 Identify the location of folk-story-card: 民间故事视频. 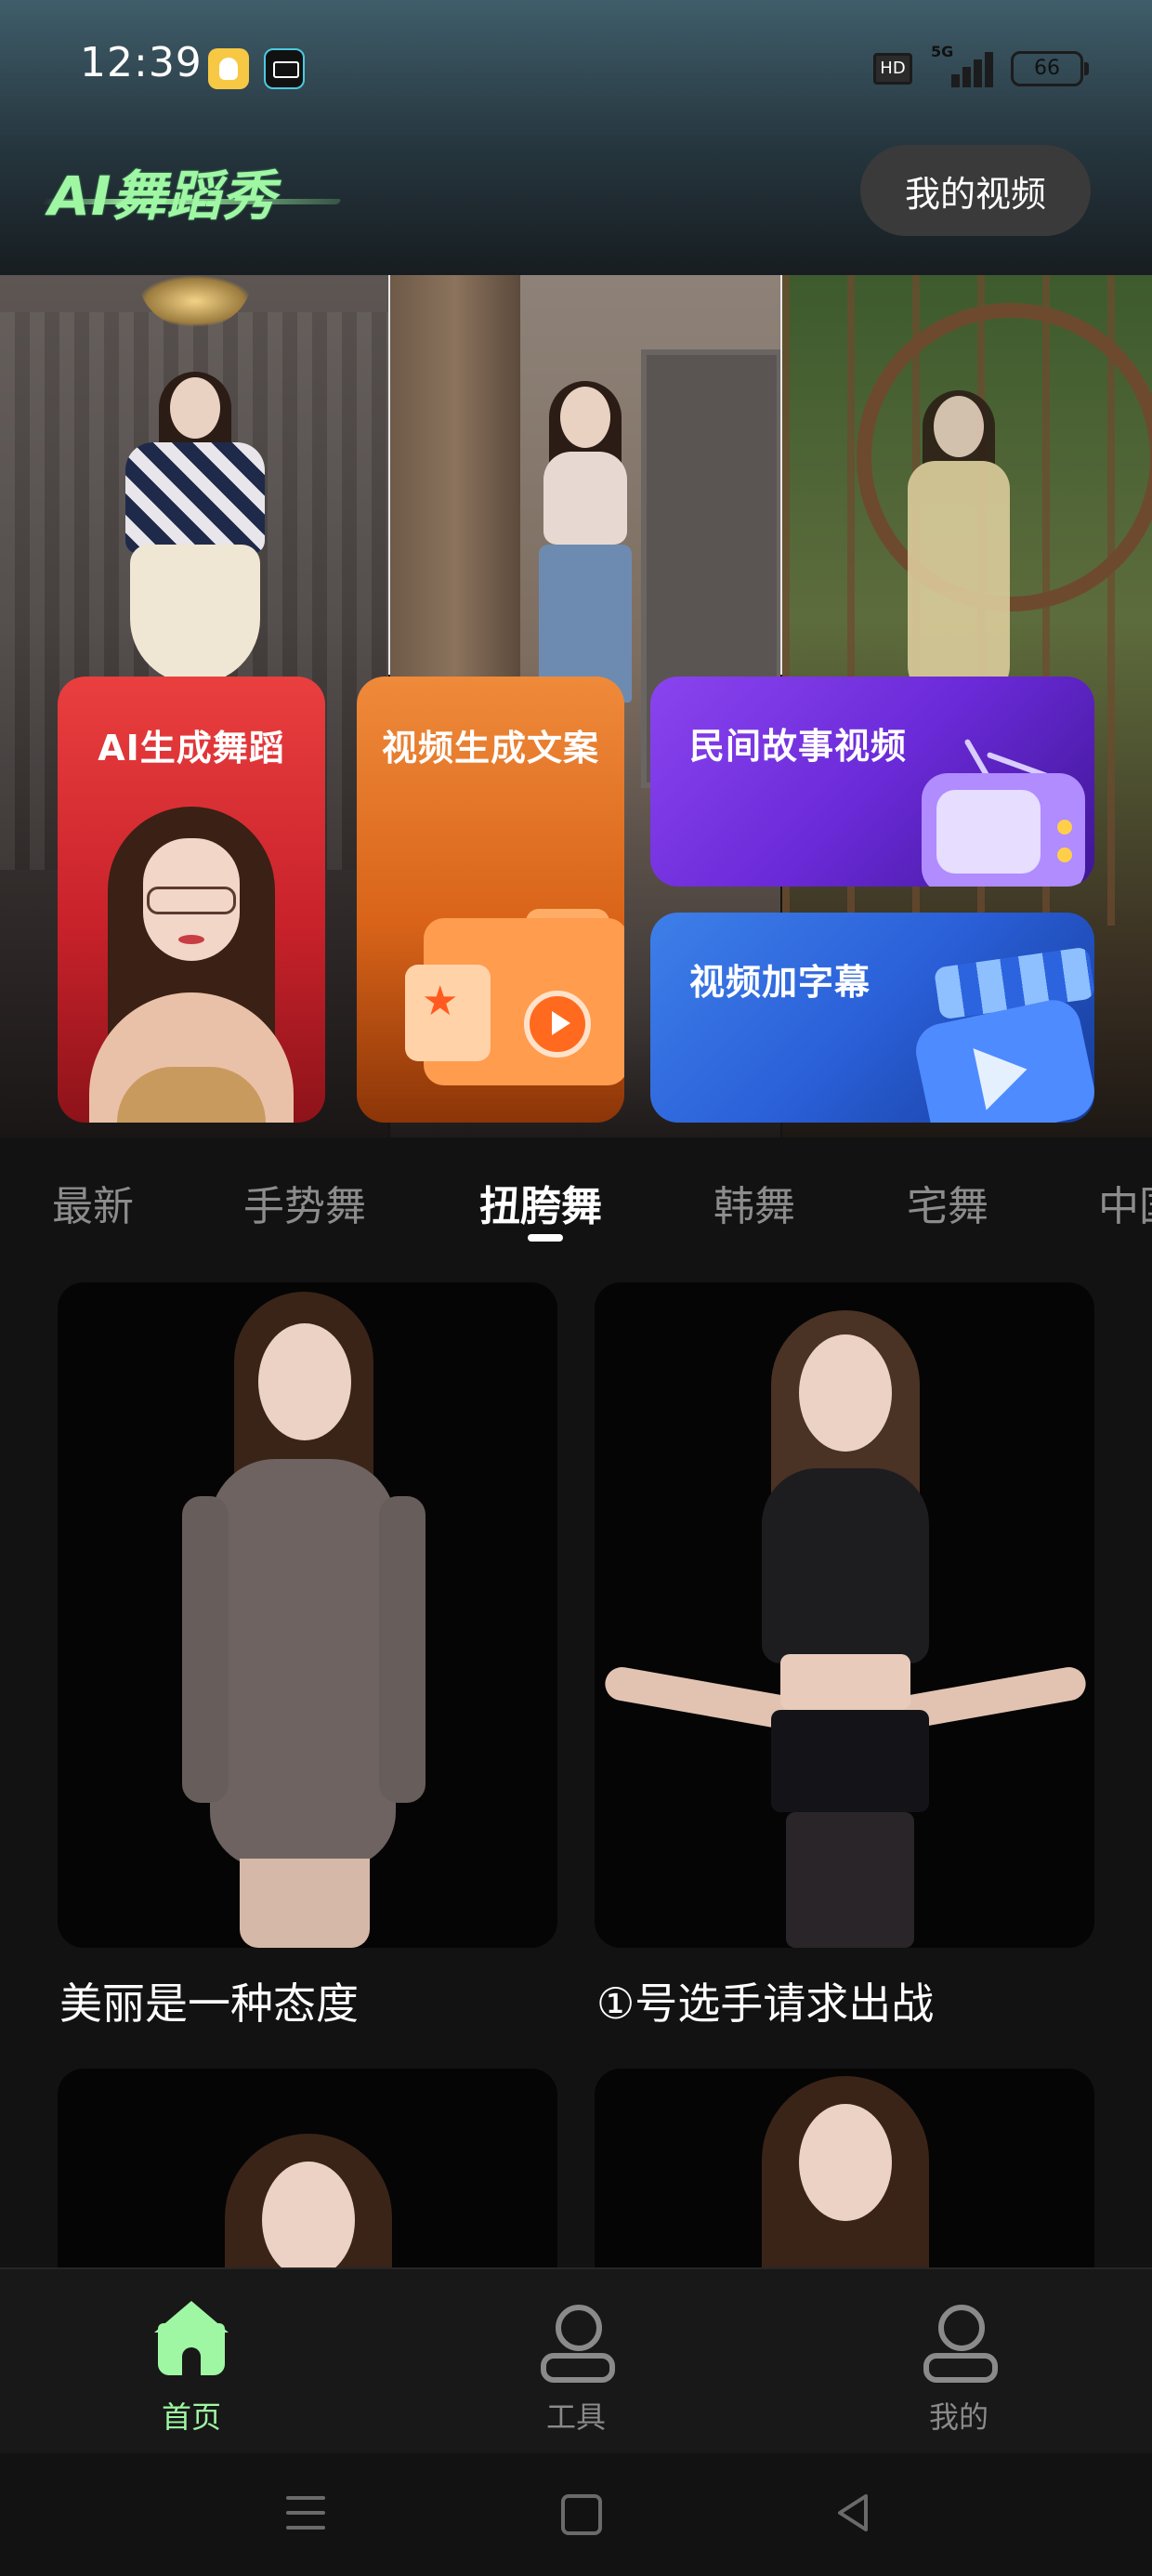
(872, 782).